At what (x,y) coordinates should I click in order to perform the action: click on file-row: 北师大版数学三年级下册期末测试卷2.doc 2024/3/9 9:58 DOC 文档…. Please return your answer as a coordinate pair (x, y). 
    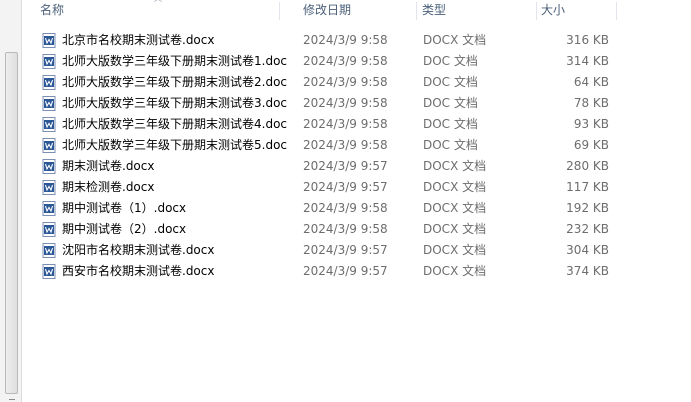
    Looking at the image, I should click on (356, 82).